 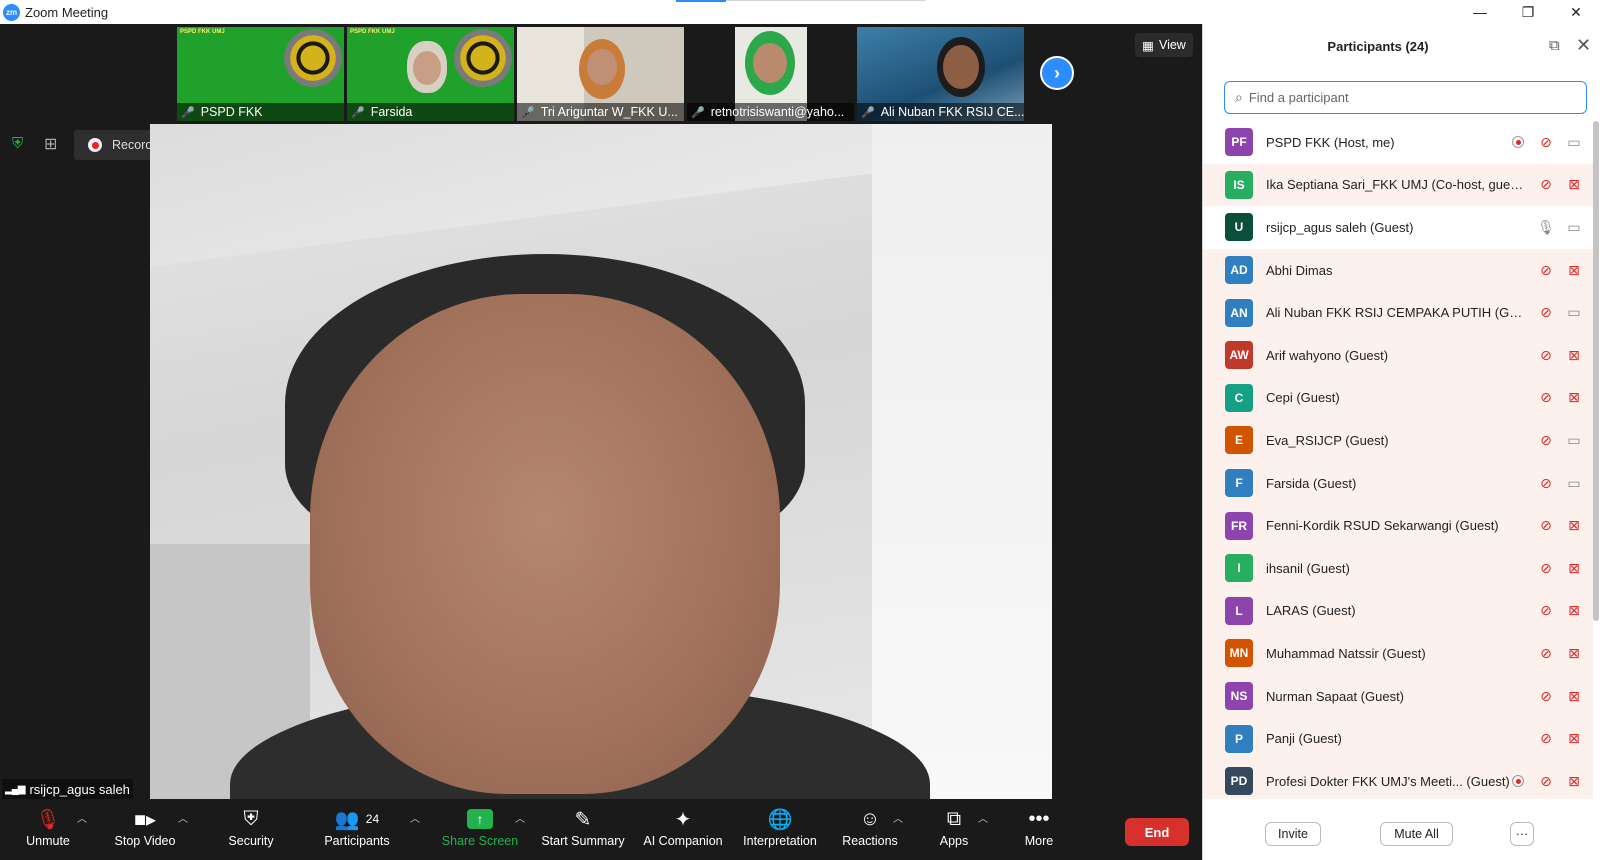 I want to click on participants-caret-icon: ︿, so click(x=415, y=817).